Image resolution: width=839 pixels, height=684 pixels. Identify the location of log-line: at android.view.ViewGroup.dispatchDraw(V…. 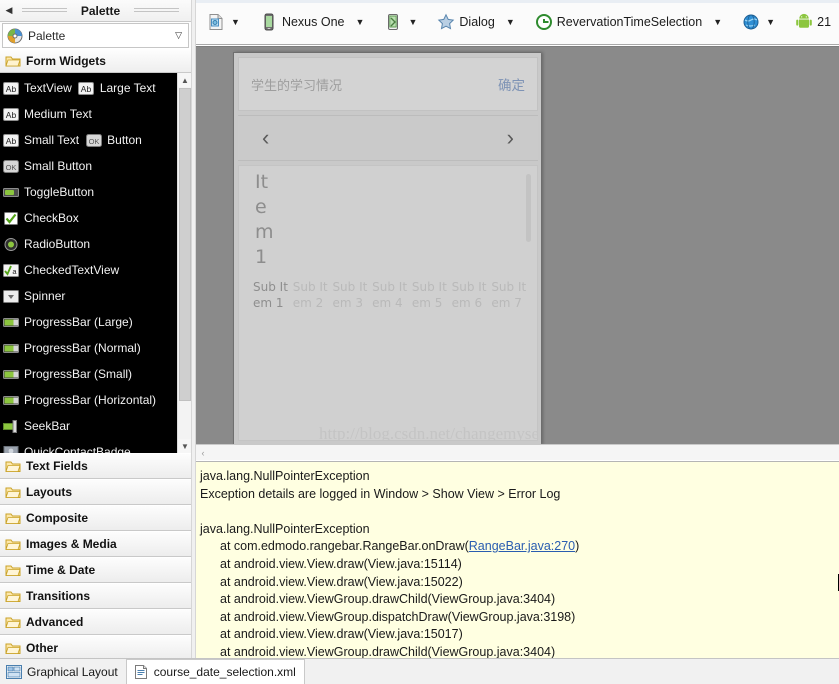
(398, 616).